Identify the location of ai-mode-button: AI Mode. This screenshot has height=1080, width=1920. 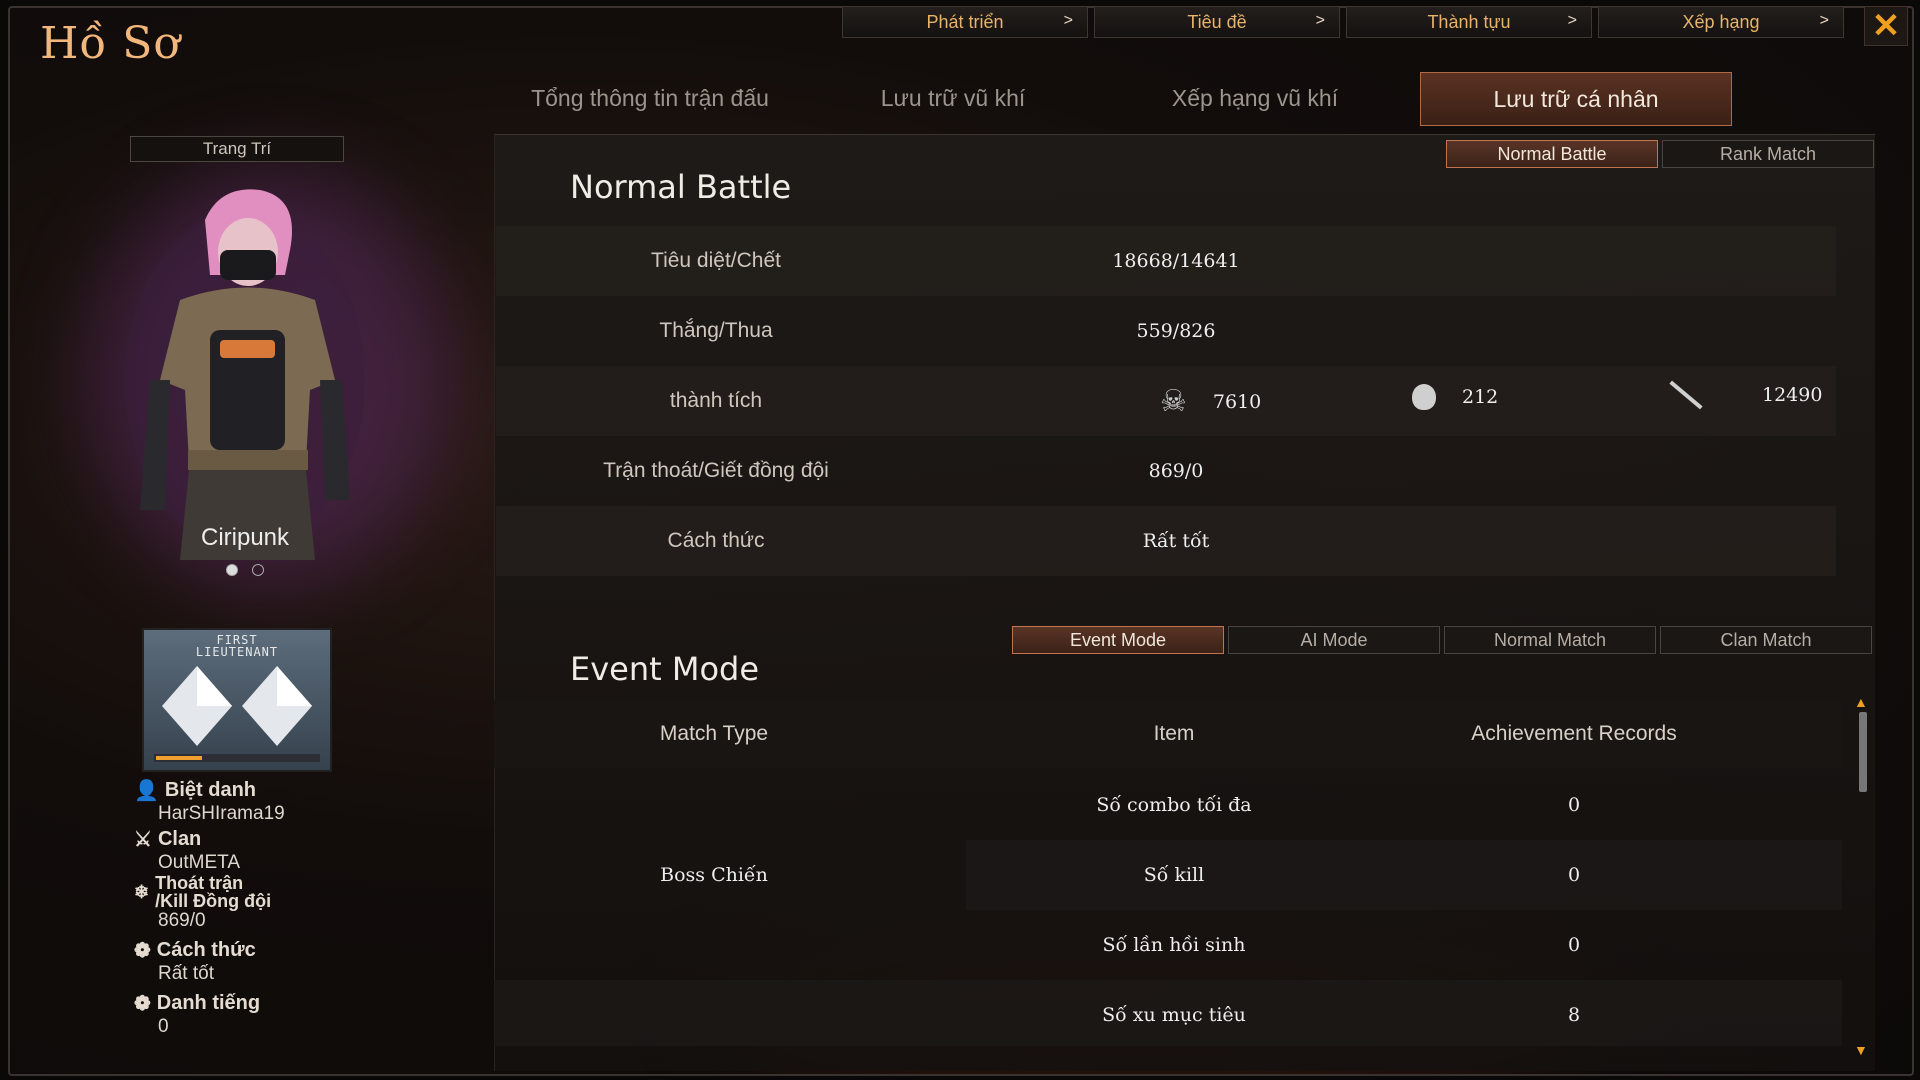
(1334, 640).